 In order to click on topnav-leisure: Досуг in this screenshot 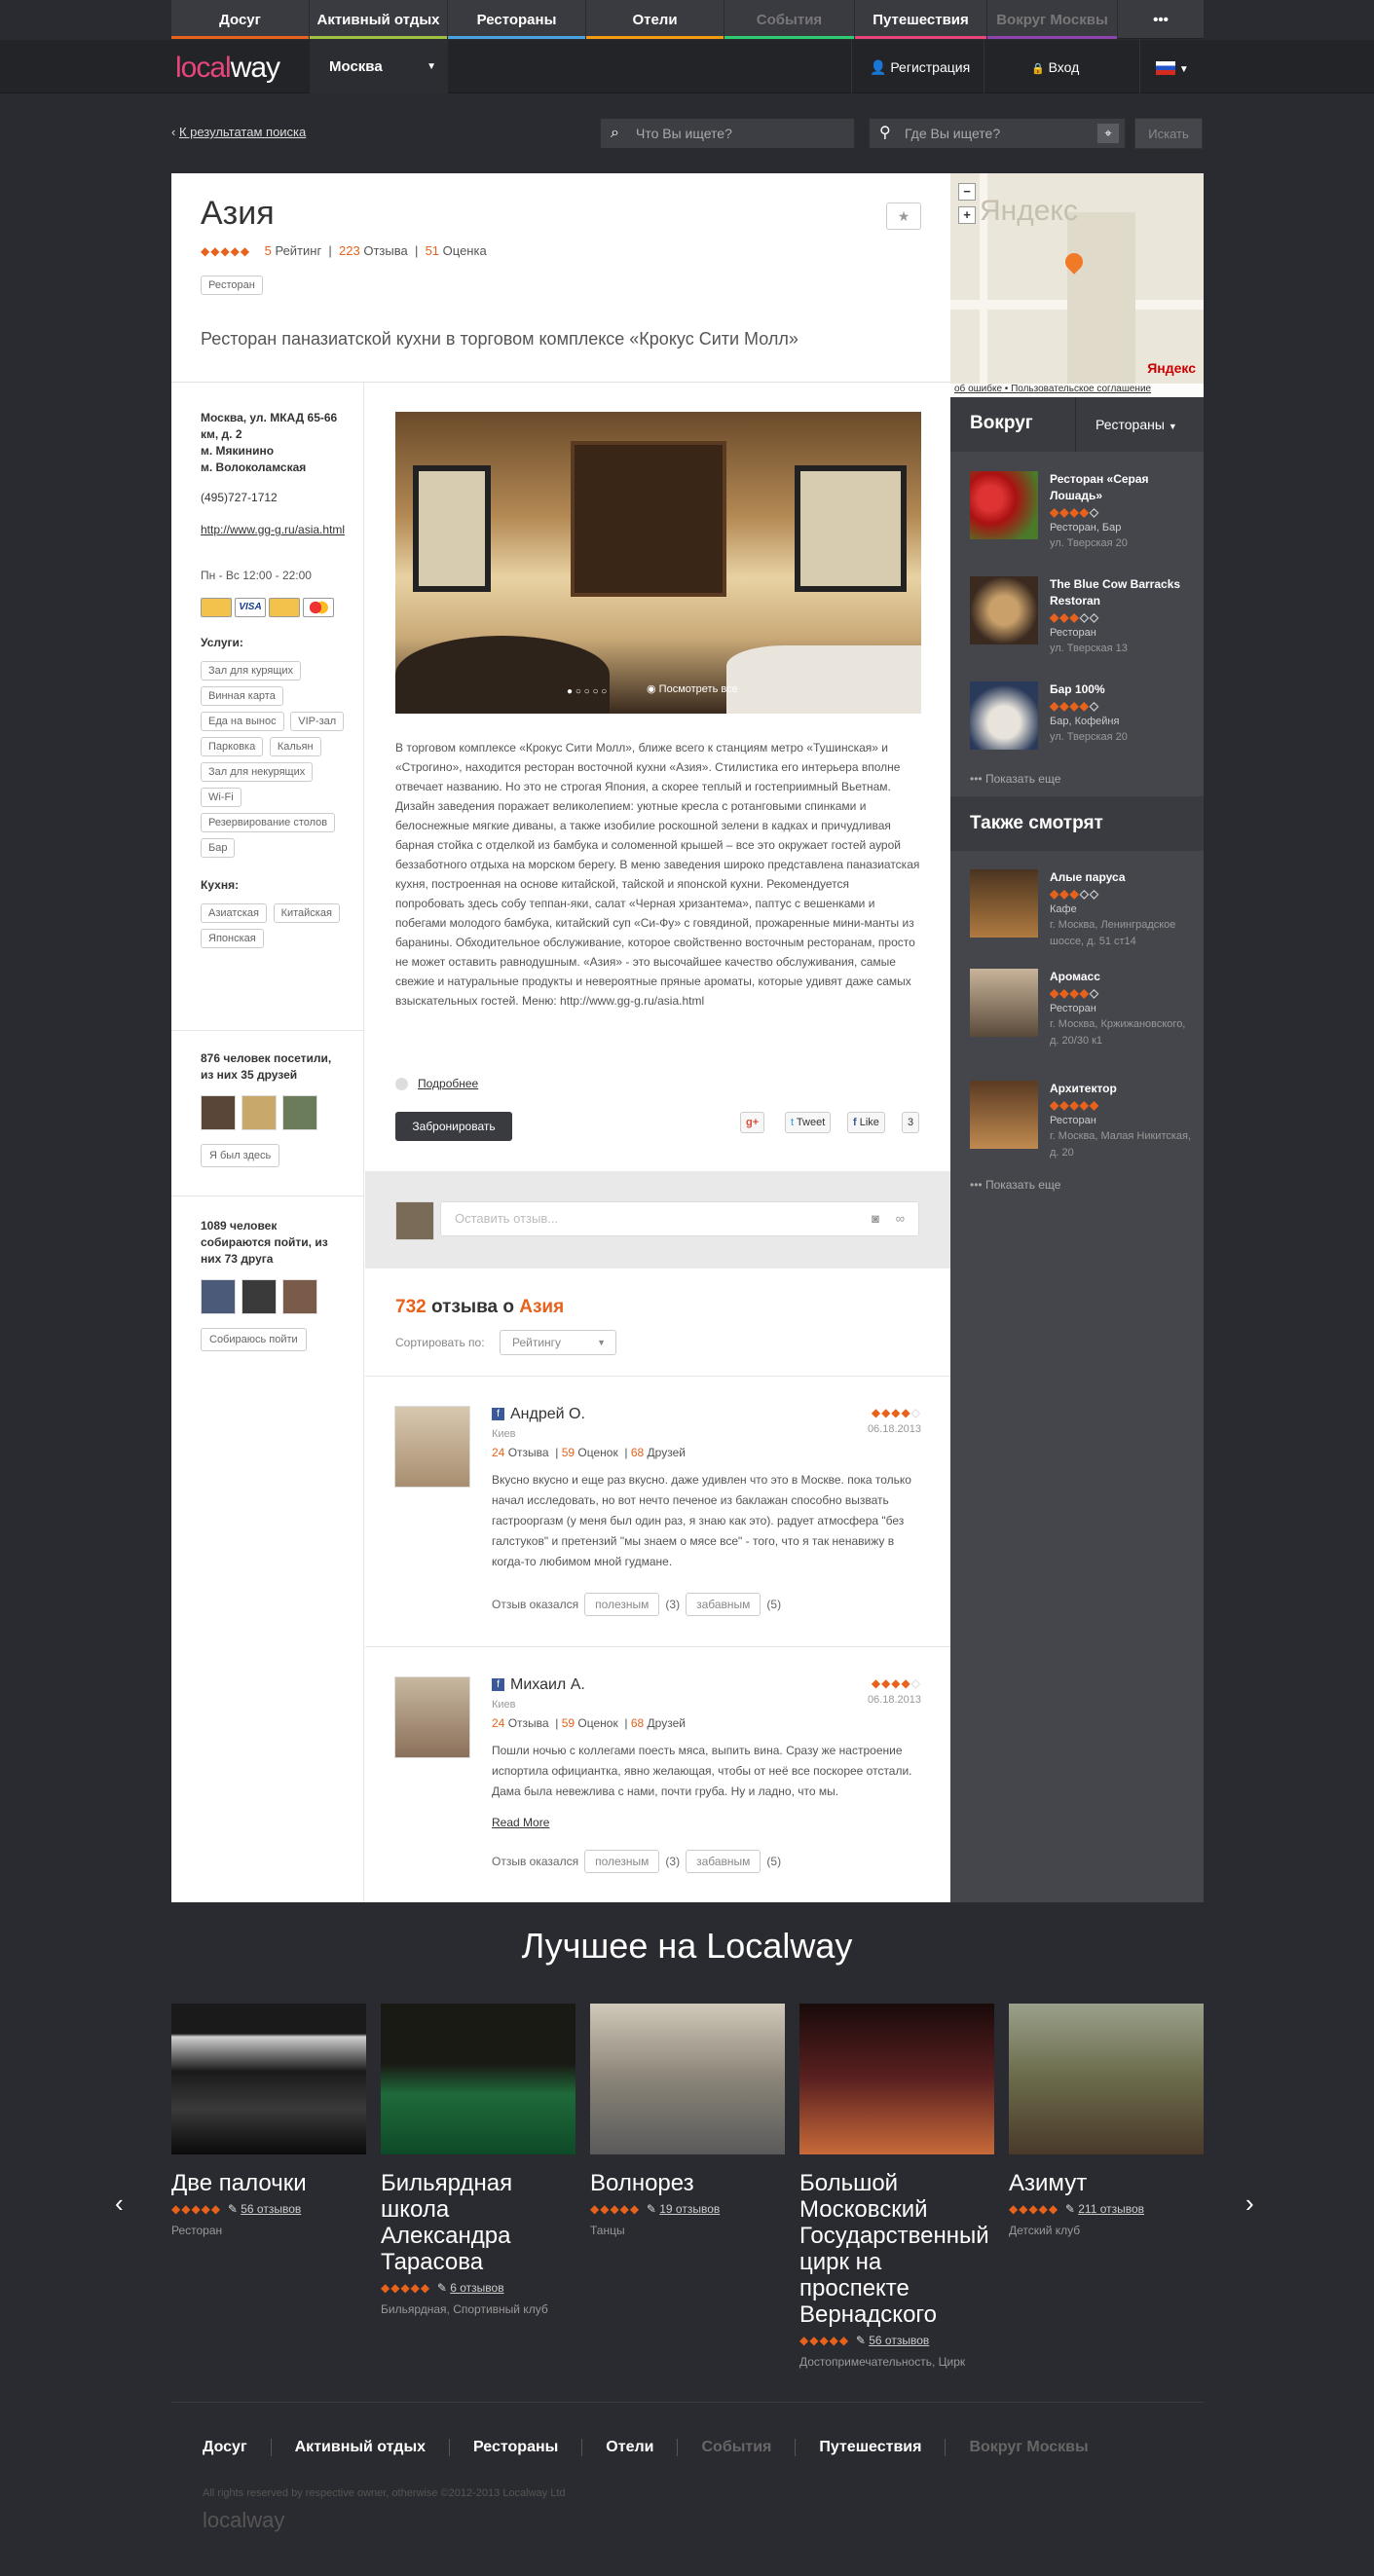, I will do `click(240, 19)`.